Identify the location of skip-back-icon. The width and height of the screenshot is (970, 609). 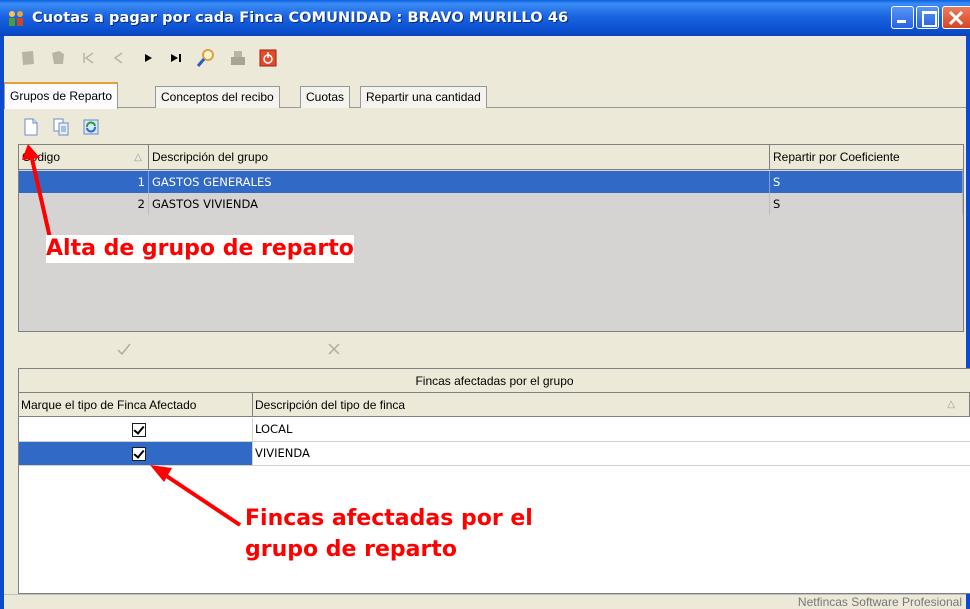
(88, 58).